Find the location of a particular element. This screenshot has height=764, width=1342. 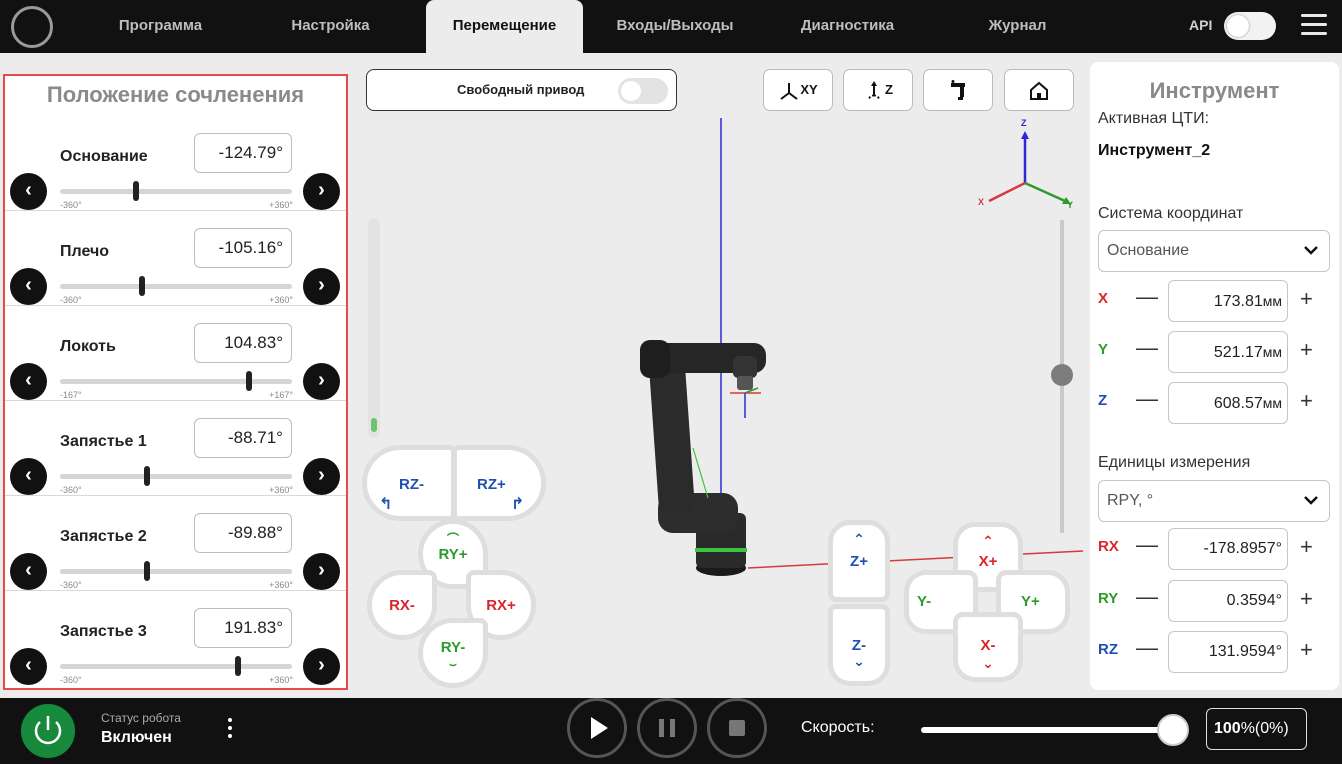

tab-program: Программа is located at coordinates (160, 26).